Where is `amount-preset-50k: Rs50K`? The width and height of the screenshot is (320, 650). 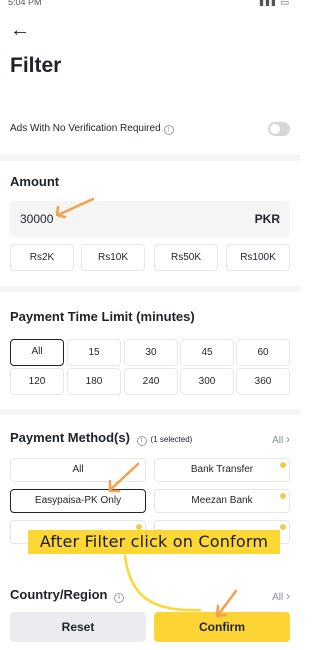
amount-preset-50k: Rs50K is located at coordinates (186, 257).